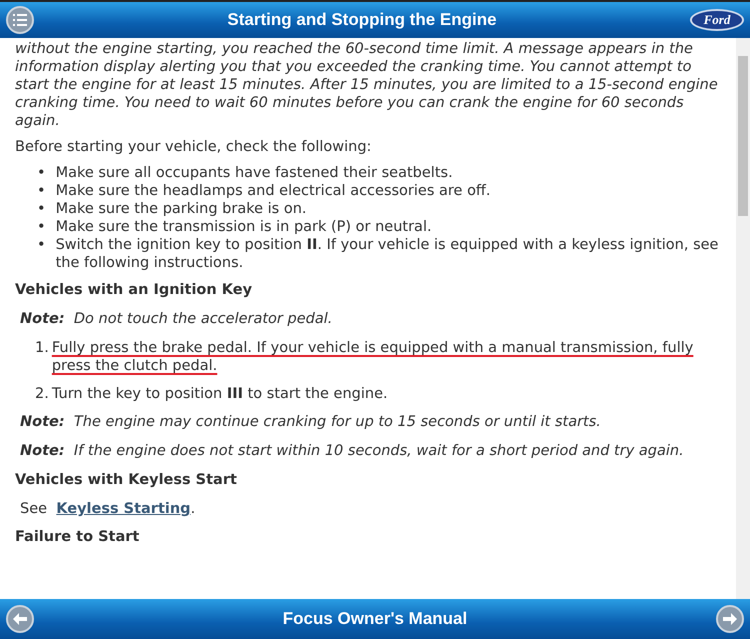 The height and width of the screenshot is (639, 750). Describe the element at coordinates (373, 357) in the screenshot. I see `step-text: Fully press the brake pedal. If your vehicle is equipped with a manual transmission, fully press the clutch pedal.` at that location.